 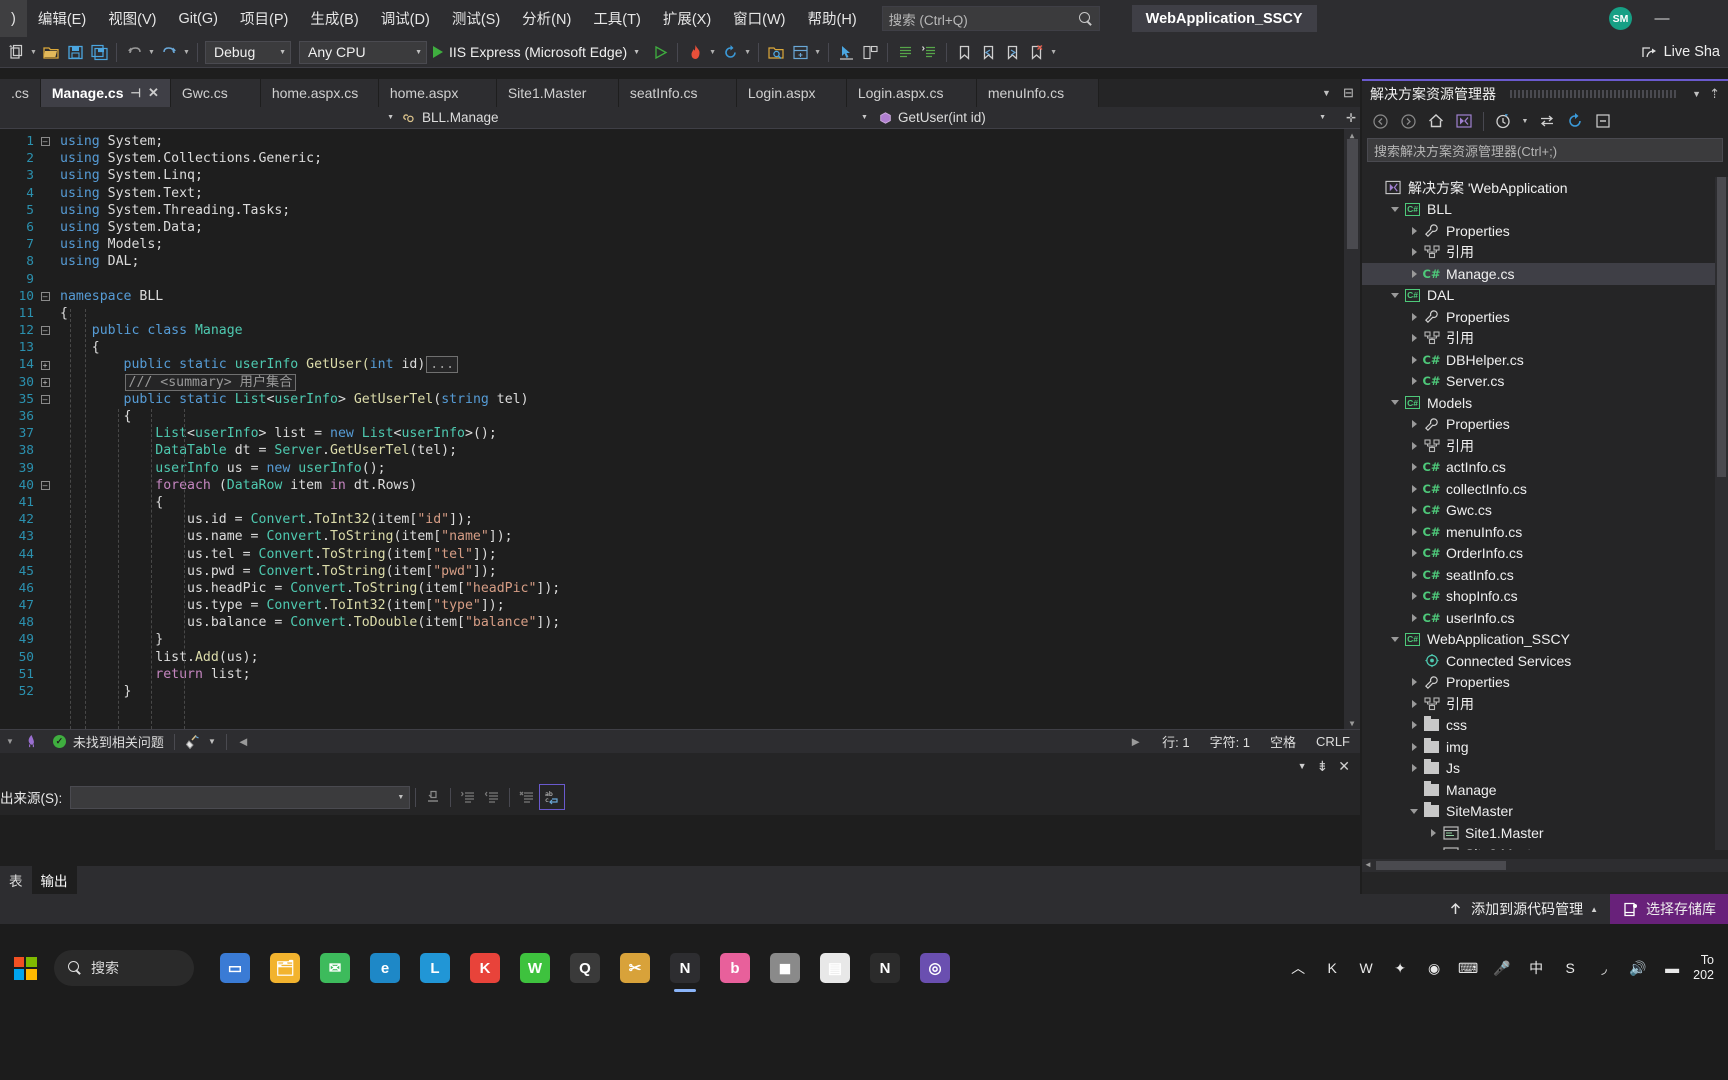 What do you see at coordinates (405, 18) in the screenshot?
I see `menu-item-debug: 调试(D)` at bounding box center [405, 18].